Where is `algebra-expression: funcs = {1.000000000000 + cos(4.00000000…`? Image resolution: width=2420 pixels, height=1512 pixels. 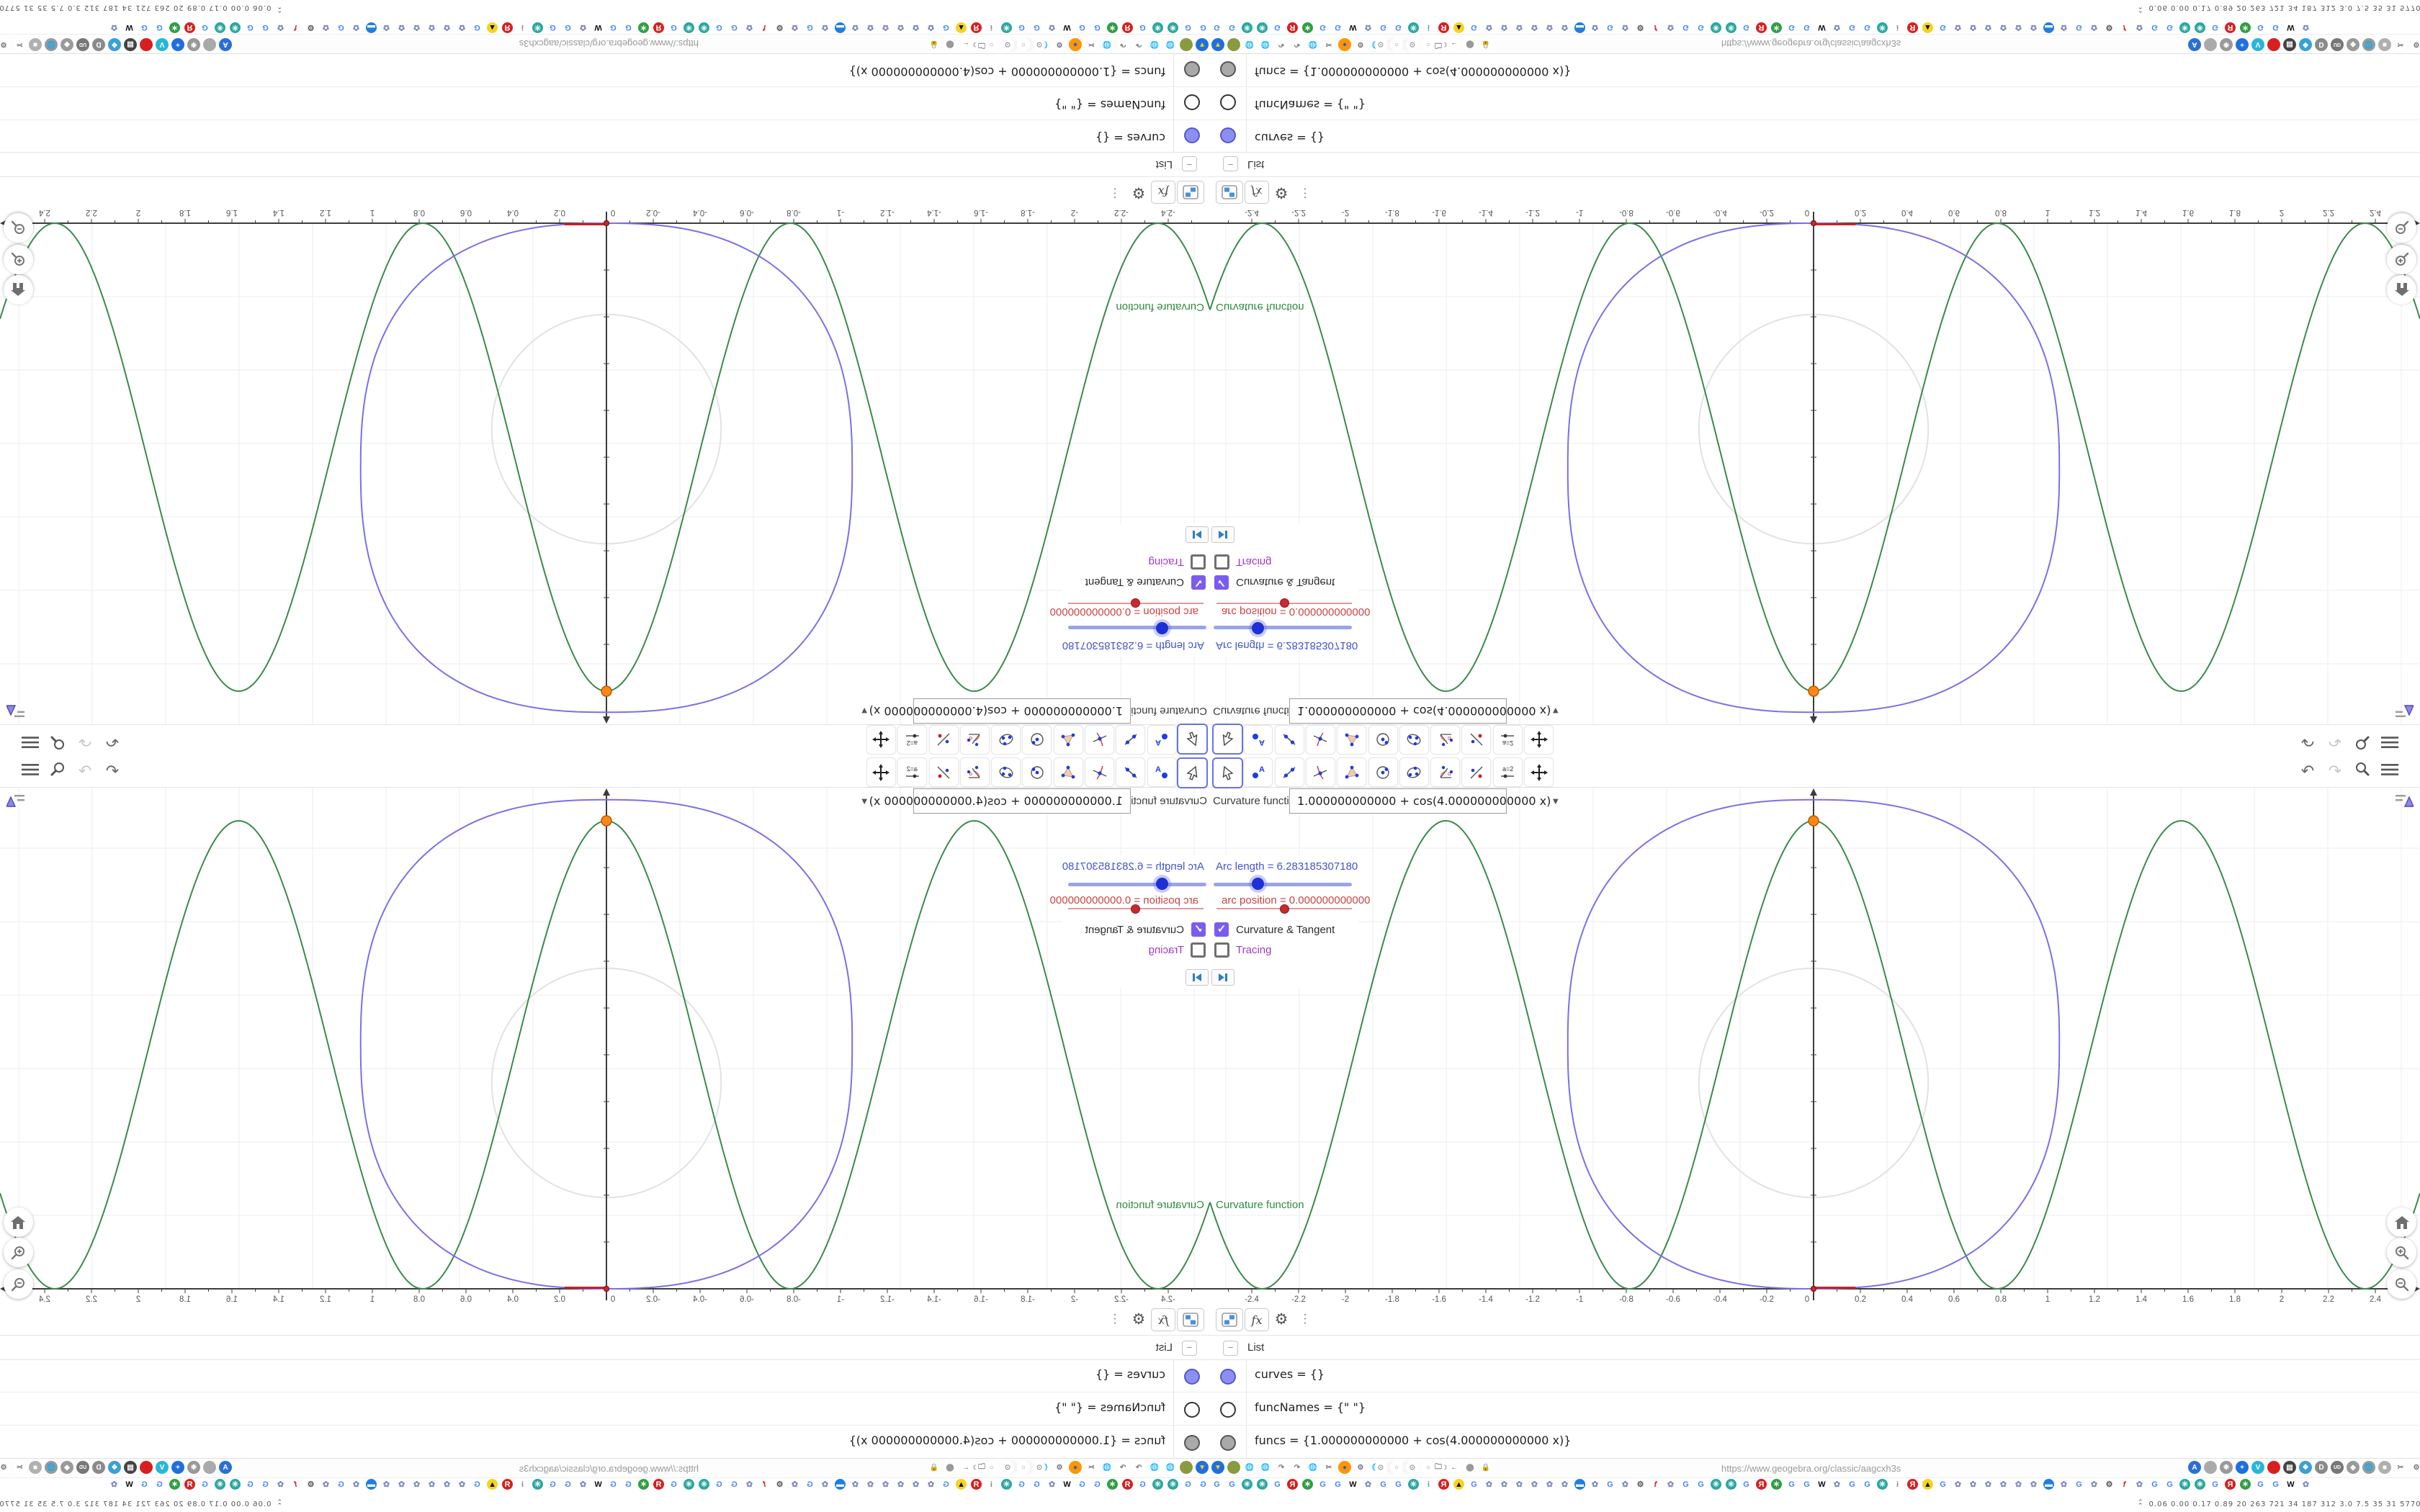 algebra-expression: funcs = {1.000000000000 + cos(4.00000000… is located at coordinates (1007, 1440).